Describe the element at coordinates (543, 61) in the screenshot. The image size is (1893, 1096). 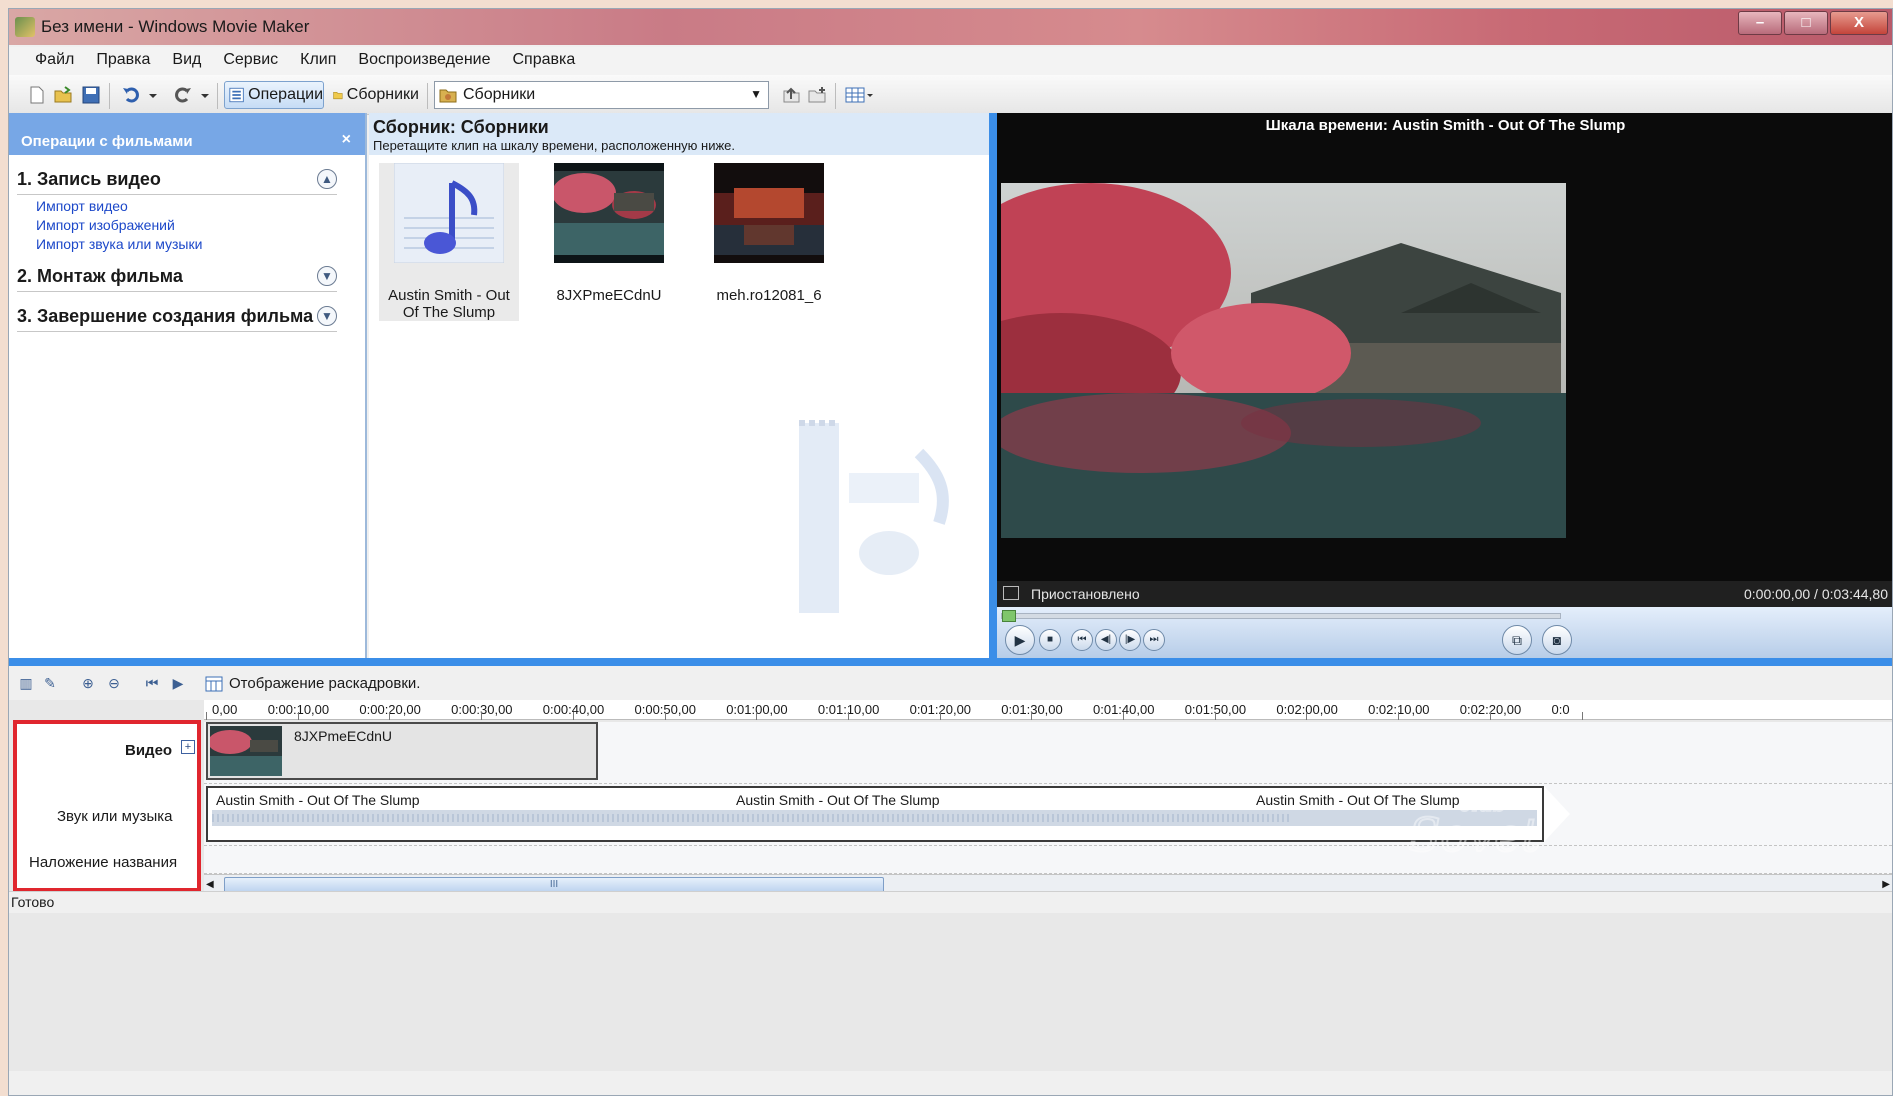
I see `menu-help: Справка` at that location.